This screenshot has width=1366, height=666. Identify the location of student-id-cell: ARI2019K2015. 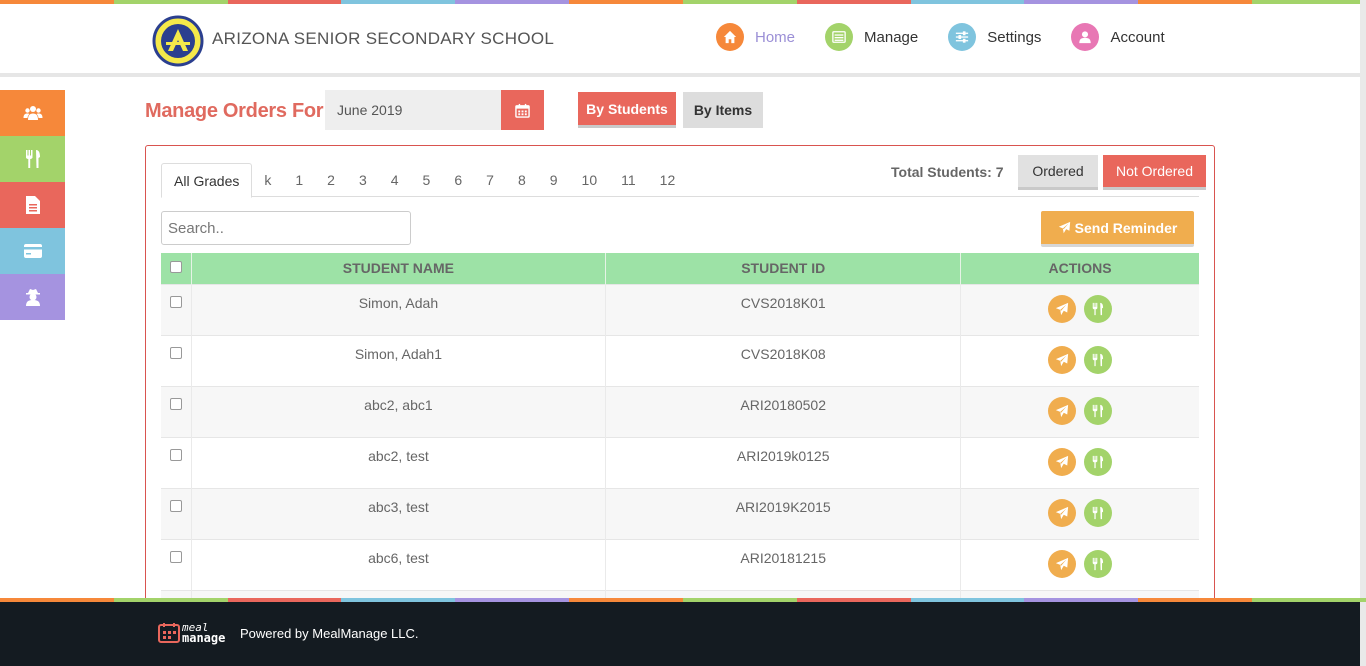
(783, 513).